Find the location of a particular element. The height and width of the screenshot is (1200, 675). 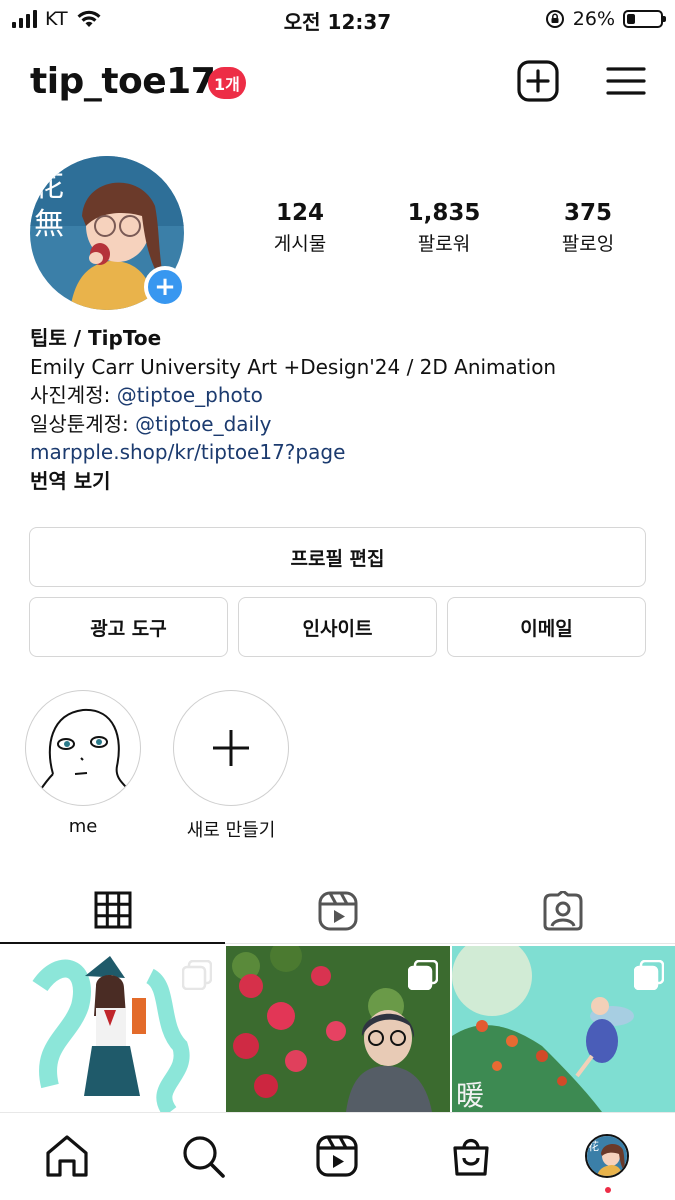

home-icon is located at coordinates (67, 1156).